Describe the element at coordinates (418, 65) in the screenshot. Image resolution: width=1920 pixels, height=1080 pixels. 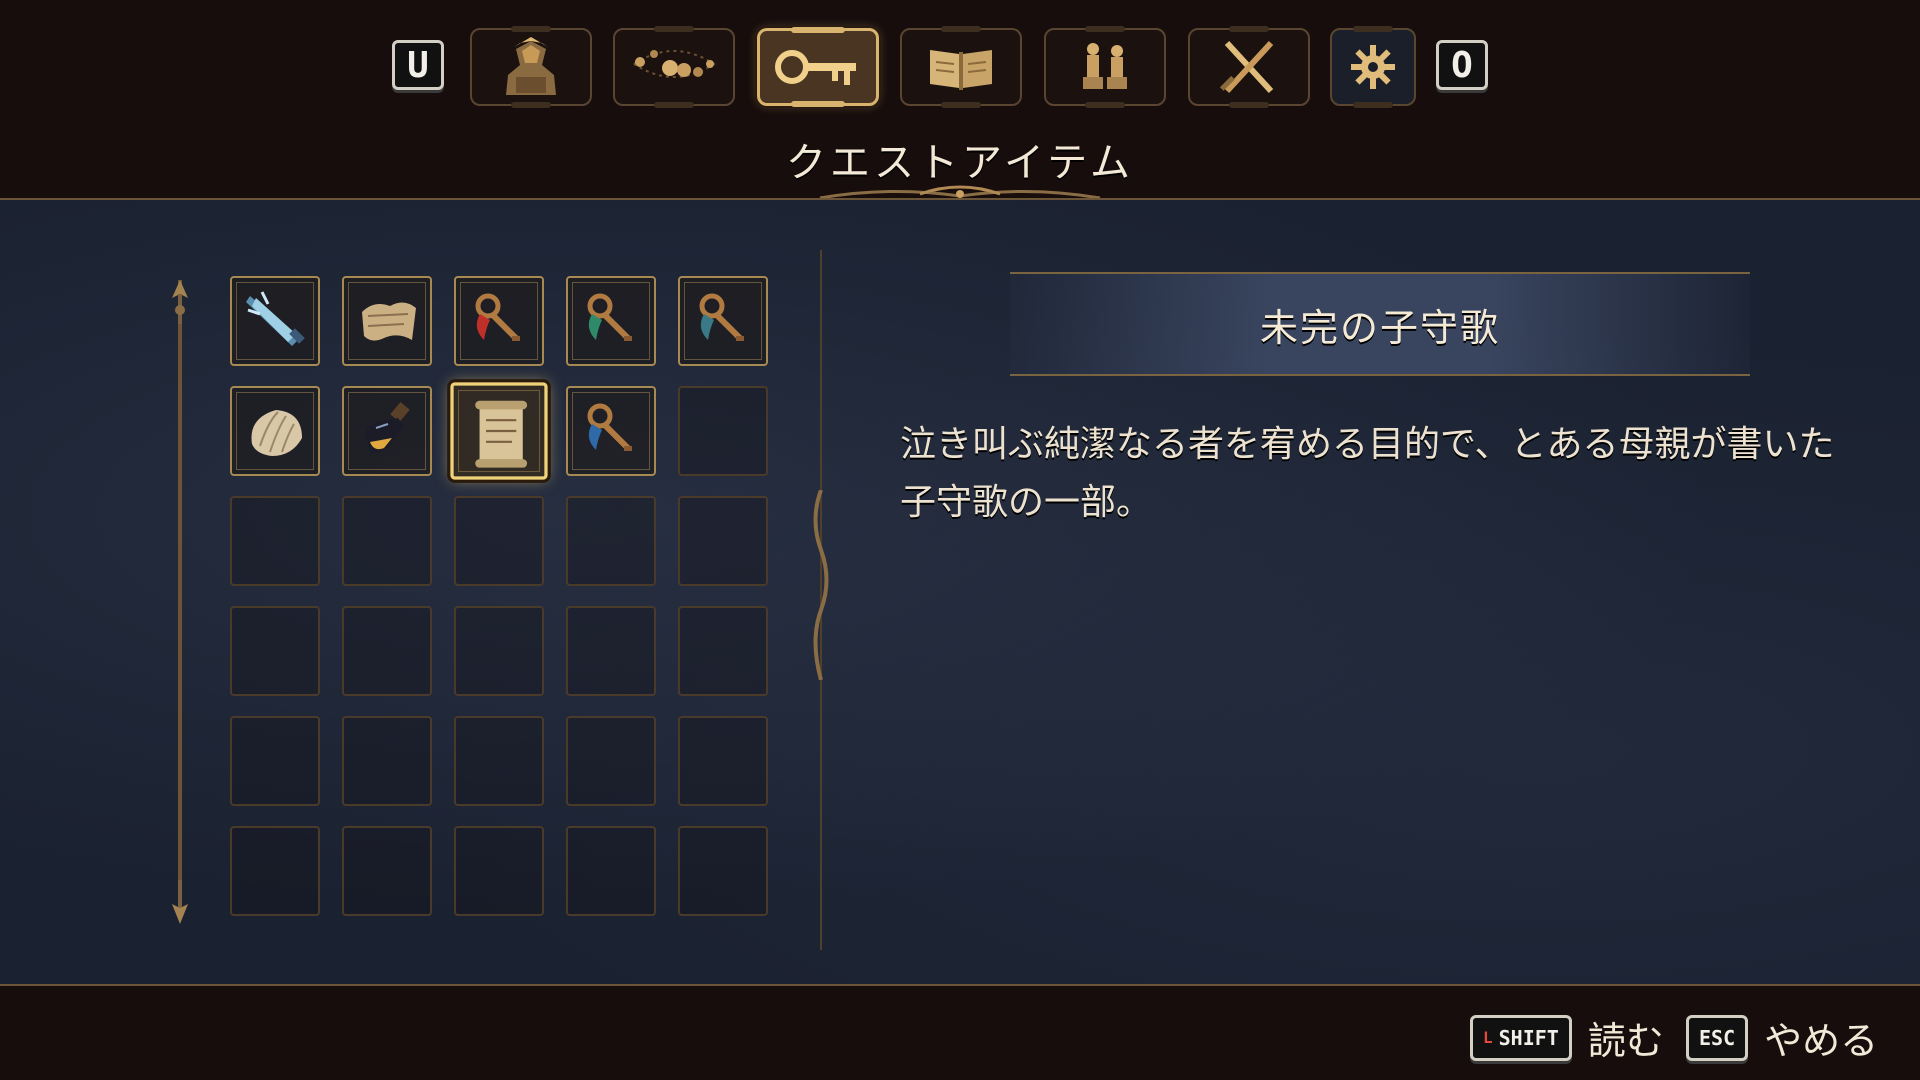
I see `prev-tab-key: U` at that location.